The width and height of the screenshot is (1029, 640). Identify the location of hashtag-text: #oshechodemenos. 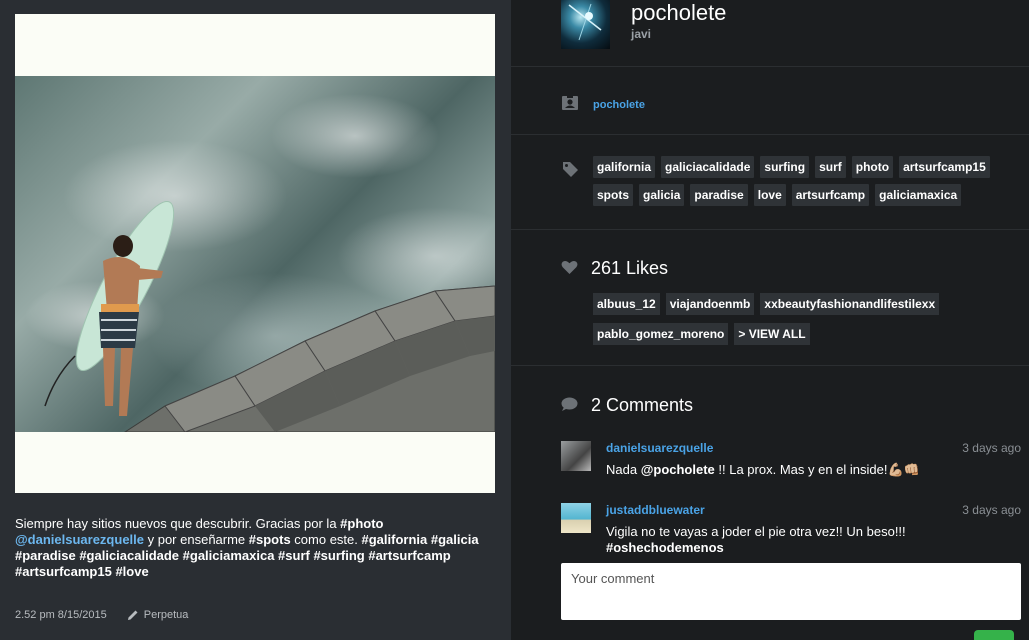
(665, 547).